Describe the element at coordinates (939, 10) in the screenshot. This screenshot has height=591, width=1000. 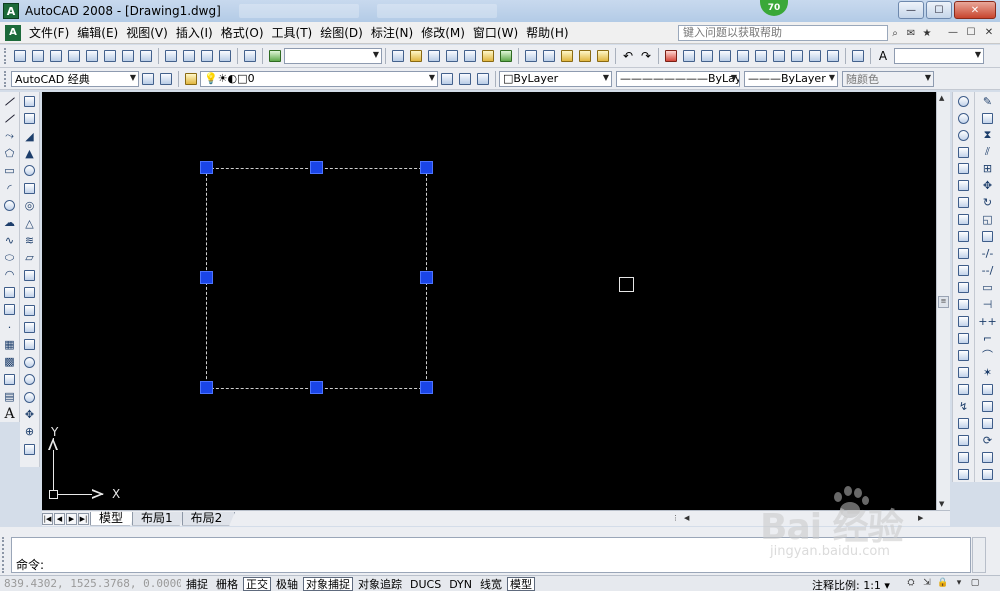
I see `maximize-button: ☐` at that location.